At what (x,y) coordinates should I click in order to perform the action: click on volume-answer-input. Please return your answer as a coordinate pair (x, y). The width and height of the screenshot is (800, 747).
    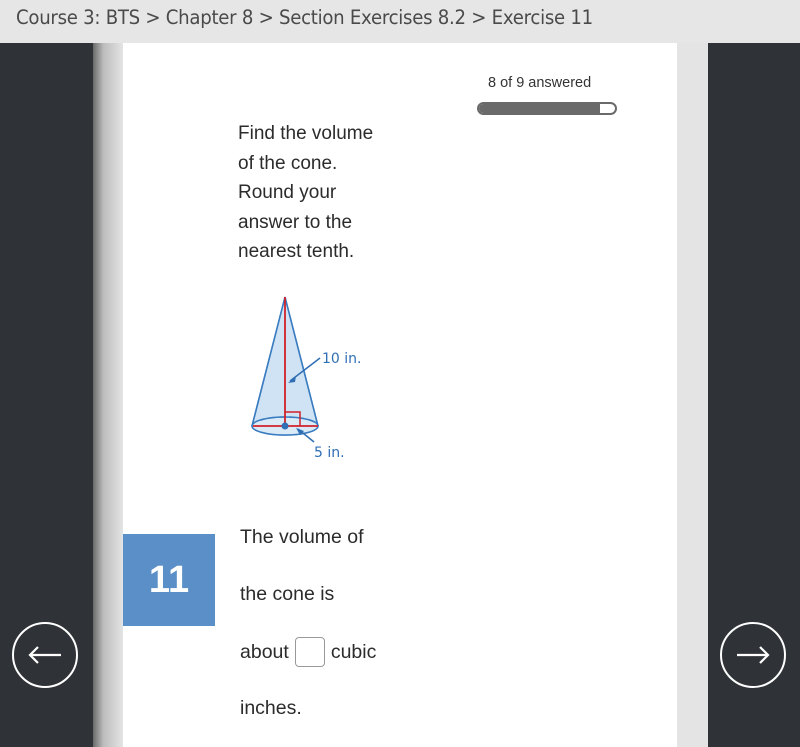
    Looking at the image, I should click on (309, 652).